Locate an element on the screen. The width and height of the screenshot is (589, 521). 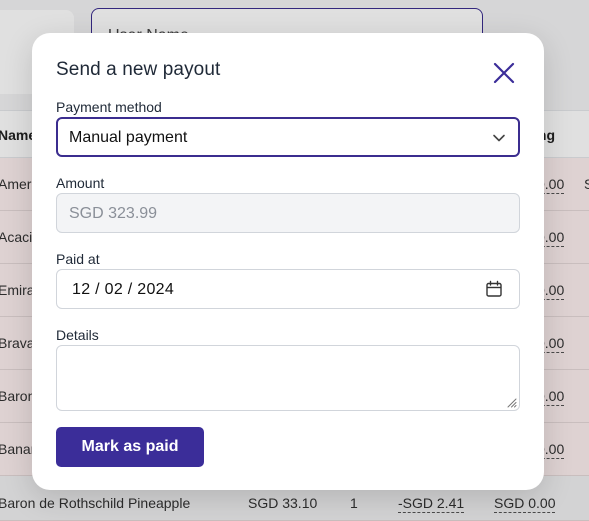
paid-at-label: Paid at is located at coordinates (78, 259).